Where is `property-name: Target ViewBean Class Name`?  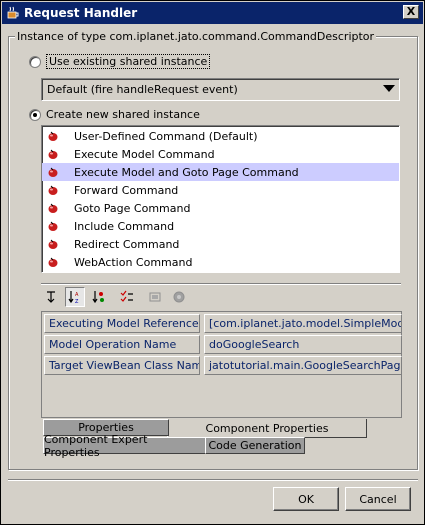
property-name: Target ViewBean Class Name is located at coordinates (122, 365).